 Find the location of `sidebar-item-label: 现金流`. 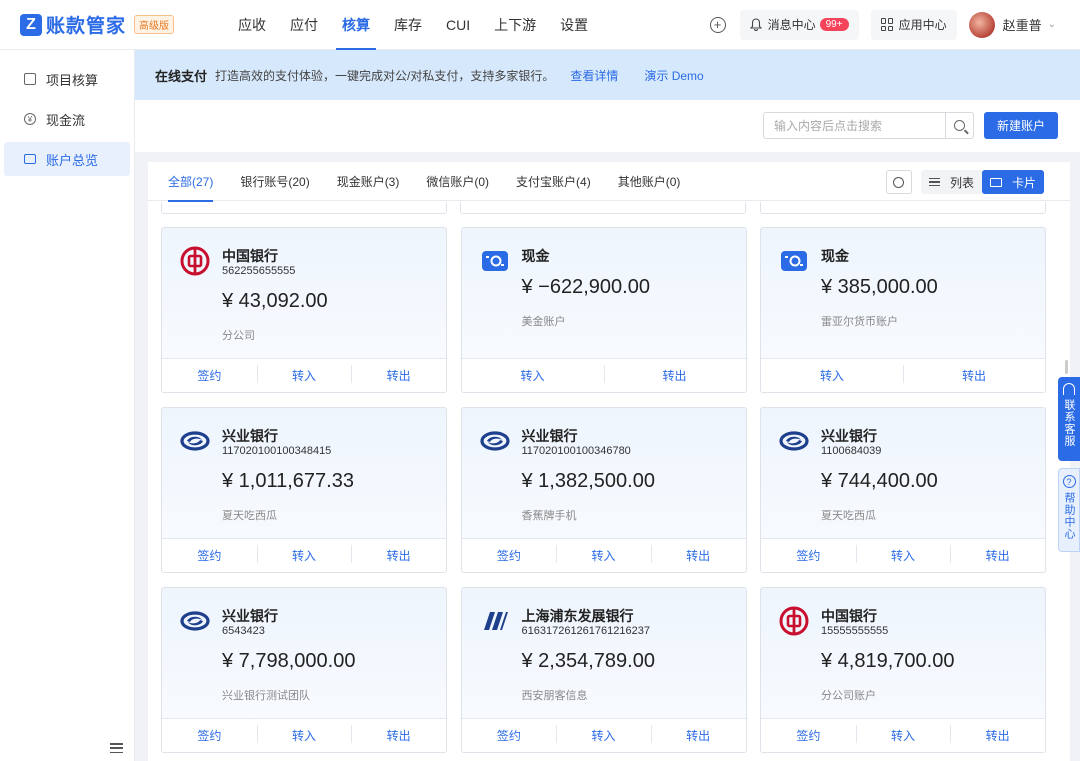

sidebar-item-label: 现金流 is located at coordinates (66, 120).